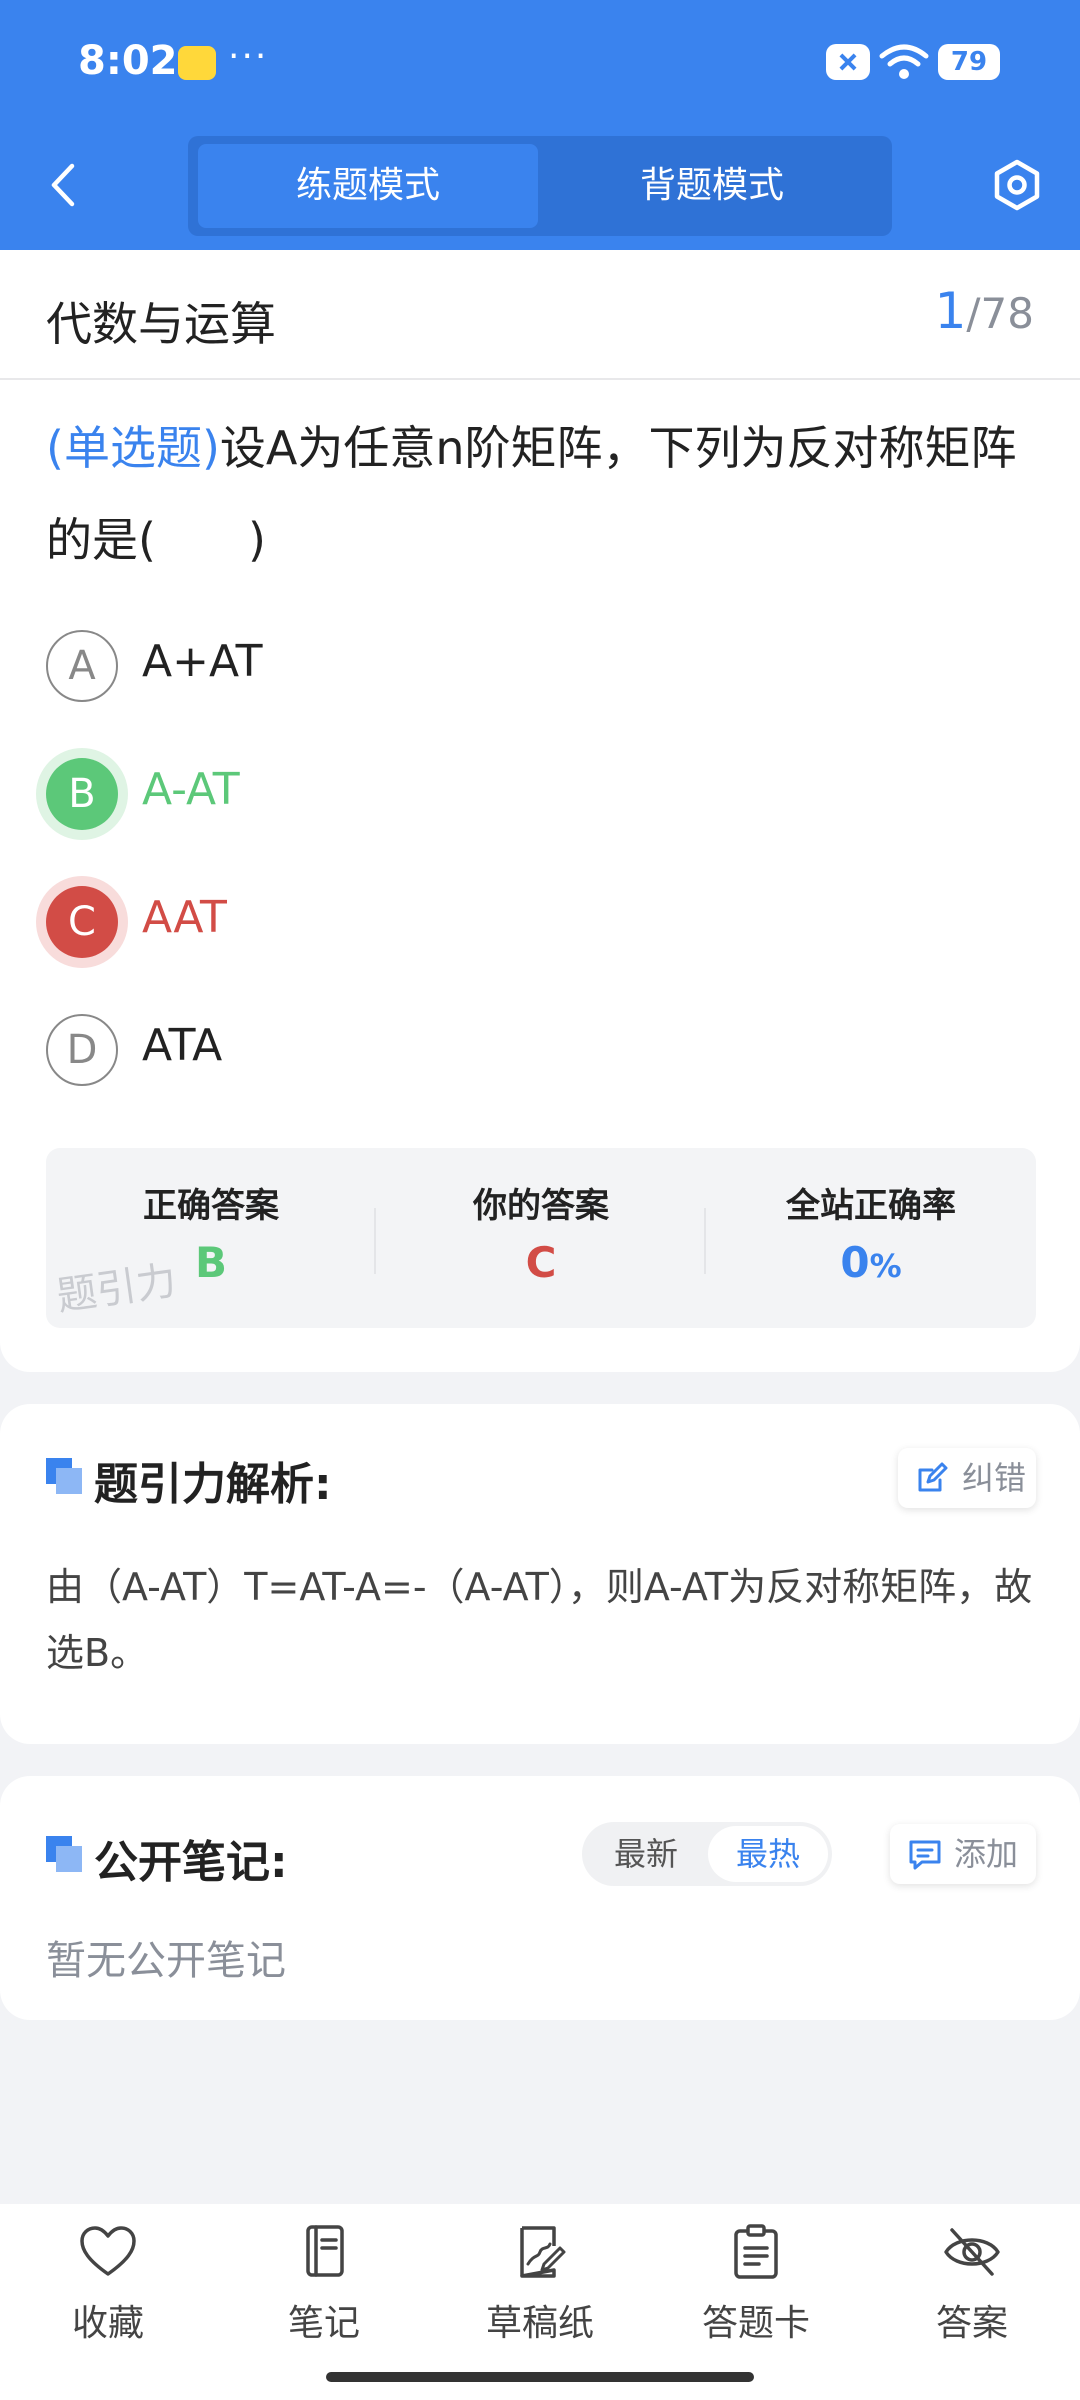 This screenshot has height=2400, width=1080. I want to click on draft-icon, so click(543, 2252).